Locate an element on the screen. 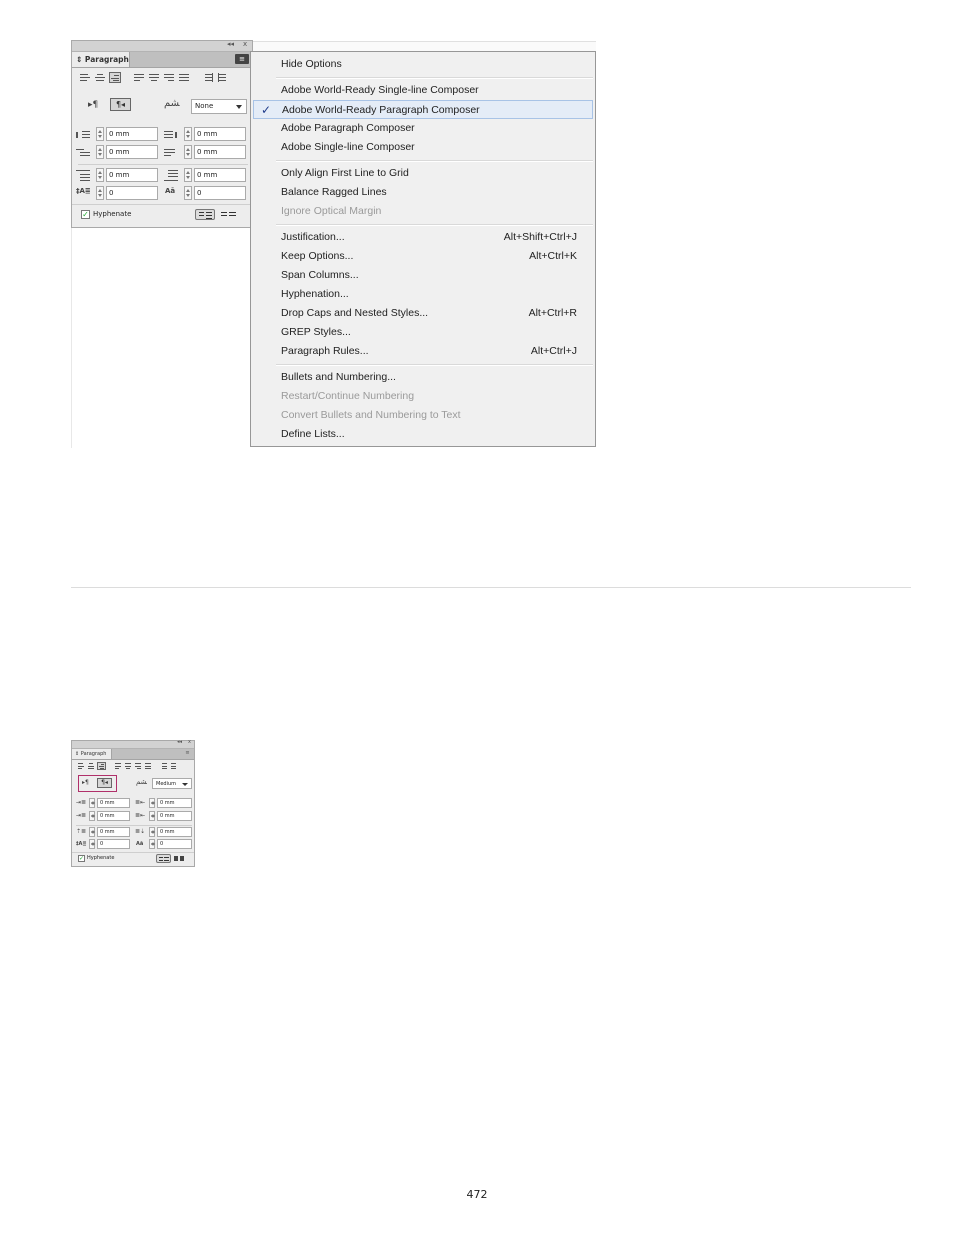 The height and width of the screenshot is (1235, 954). menu-item-label: Restart/Continue Numbering is located at coordinates (348, 396).